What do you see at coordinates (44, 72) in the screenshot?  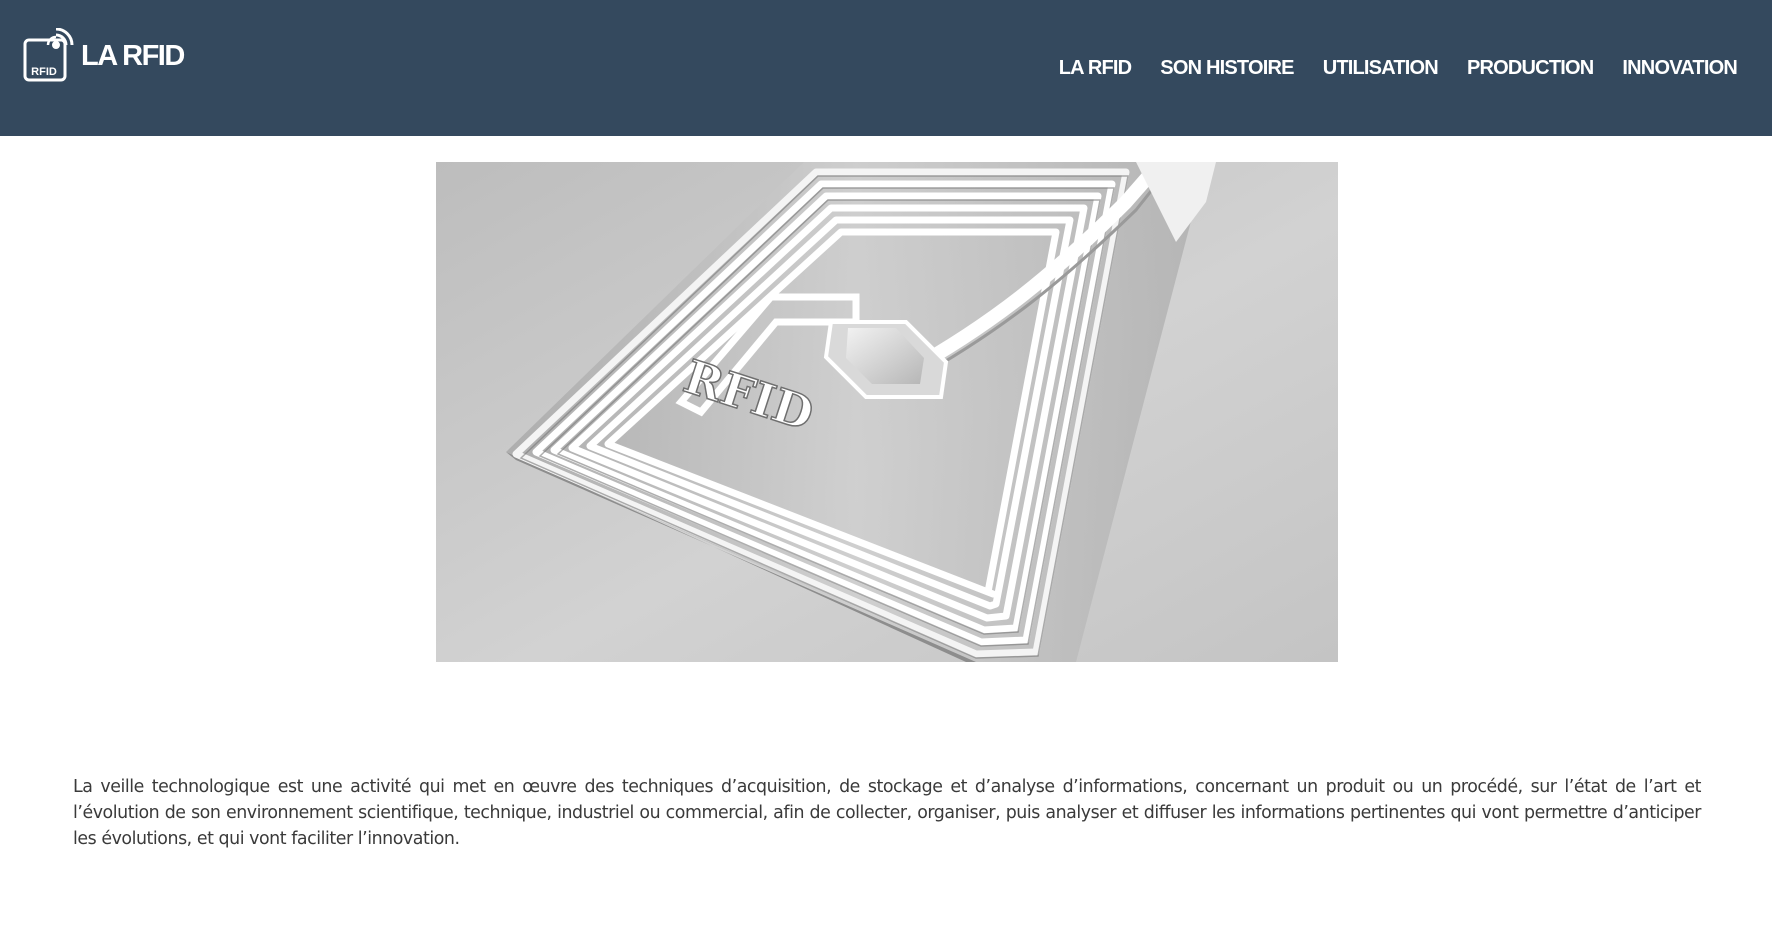 I see `logo-badge-text: RFID` at bounding box center [44, 72].